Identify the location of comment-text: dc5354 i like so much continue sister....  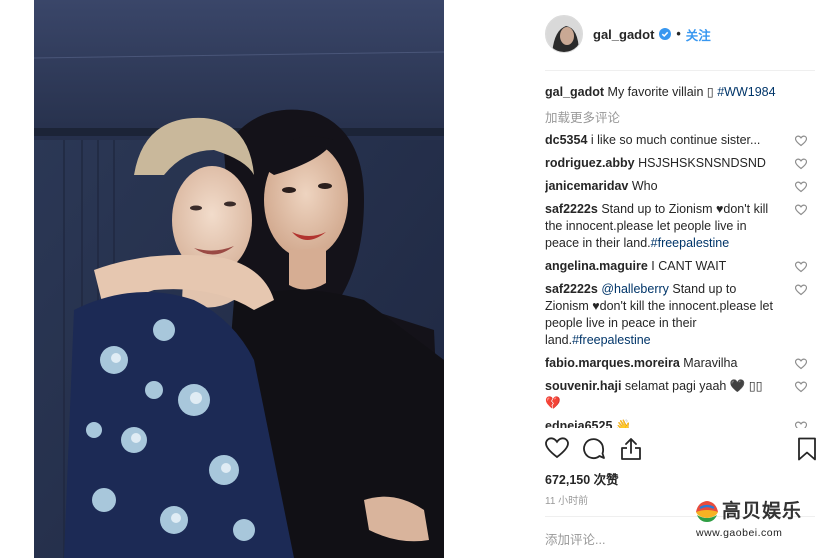
(660, 140).